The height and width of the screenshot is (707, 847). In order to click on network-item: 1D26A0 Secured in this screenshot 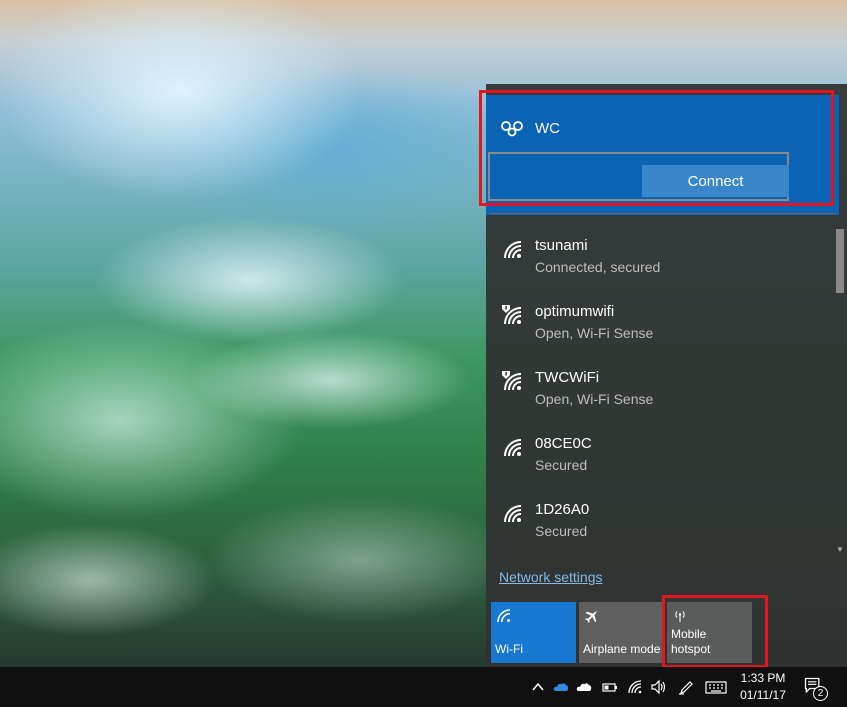, I will do `click(659, 522)`.